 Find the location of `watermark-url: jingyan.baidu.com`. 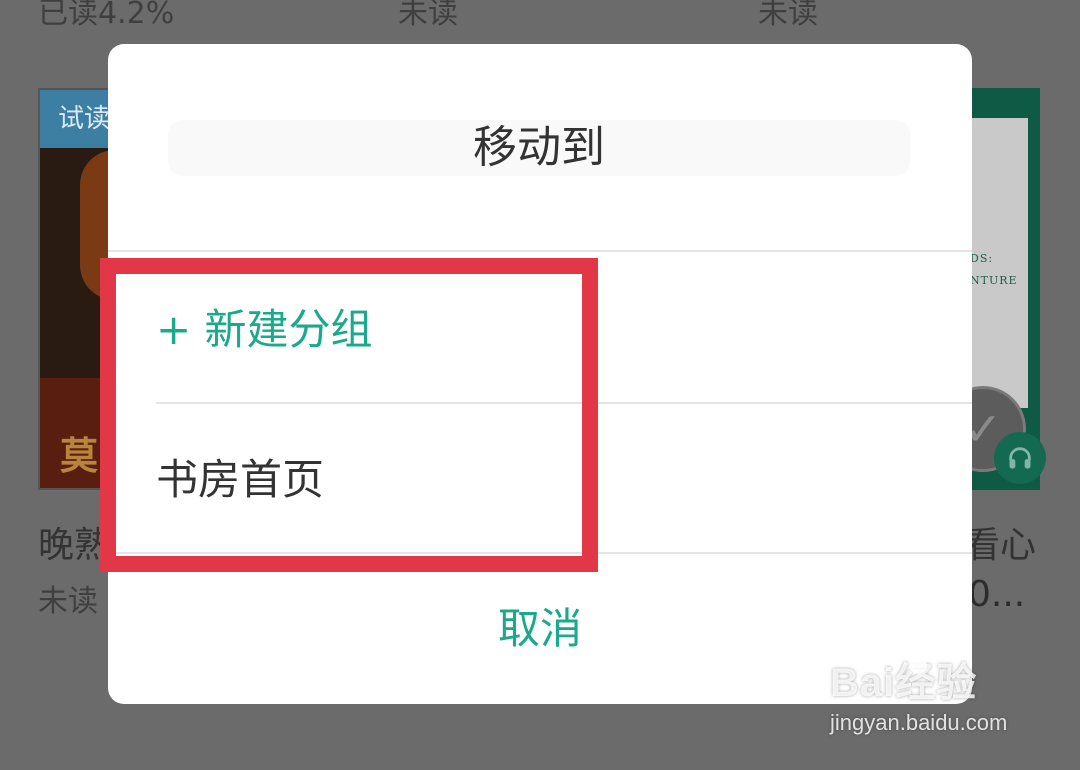

watermark-url: jingyan.baidu.com is located at coordinates (919, 722).